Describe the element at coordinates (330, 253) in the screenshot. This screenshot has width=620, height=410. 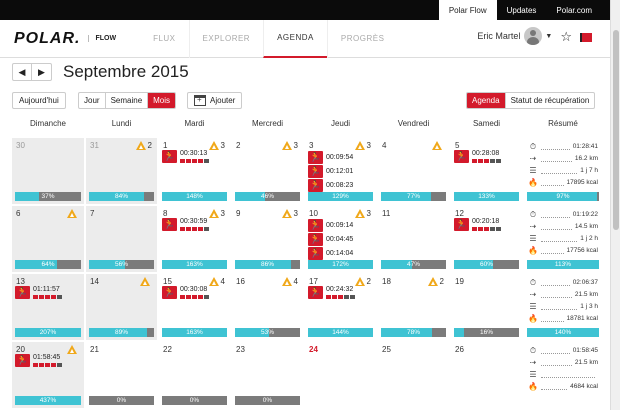
I see `training-session: 🏃 00:14:04` at that location.